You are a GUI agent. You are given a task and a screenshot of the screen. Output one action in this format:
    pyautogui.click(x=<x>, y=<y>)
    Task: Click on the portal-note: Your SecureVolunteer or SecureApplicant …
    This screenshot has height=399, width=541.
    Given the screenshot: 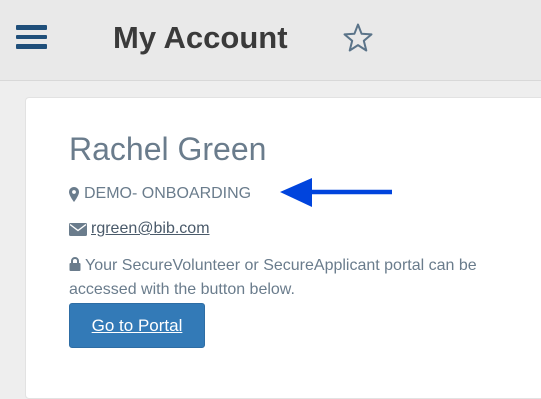 What is the action you would take?
    pyautogui.click(x=300, y=278)
    